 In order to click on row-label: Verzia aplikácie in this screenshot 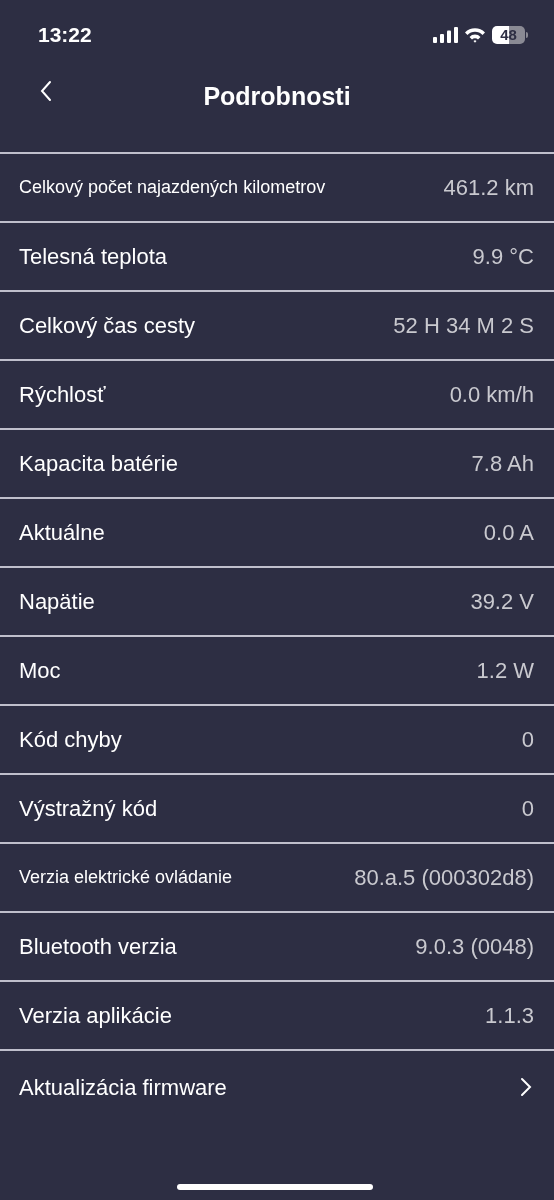, I will do `click(95, 1016)`.